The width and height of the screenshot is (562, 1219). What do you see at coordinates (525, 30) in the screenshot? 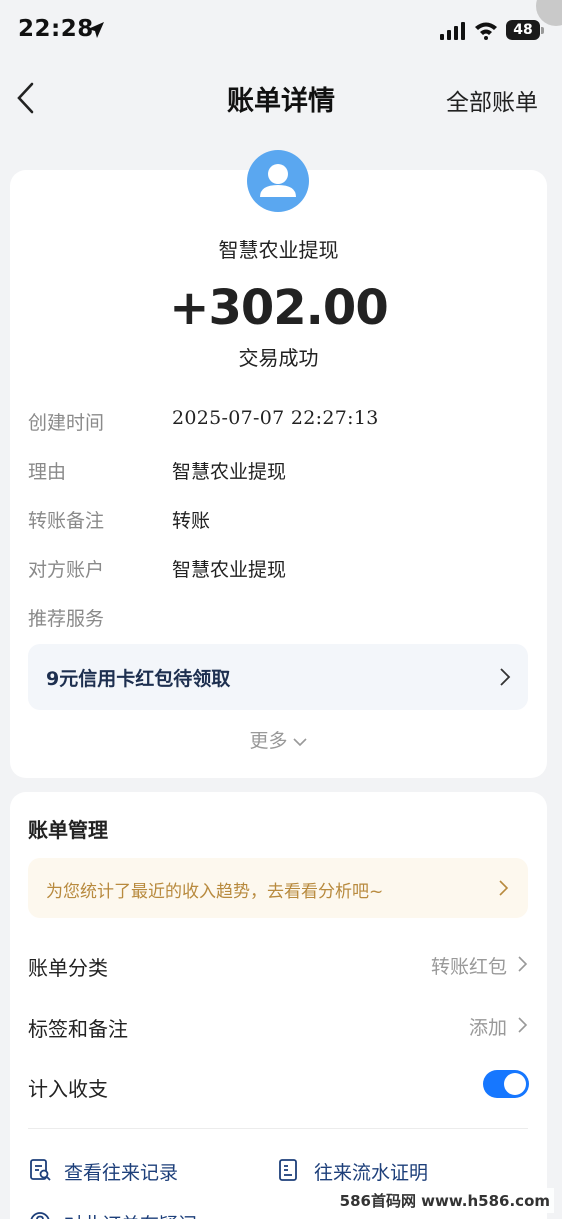
I see `battery-level: 48` at bounding box center [525, 30].